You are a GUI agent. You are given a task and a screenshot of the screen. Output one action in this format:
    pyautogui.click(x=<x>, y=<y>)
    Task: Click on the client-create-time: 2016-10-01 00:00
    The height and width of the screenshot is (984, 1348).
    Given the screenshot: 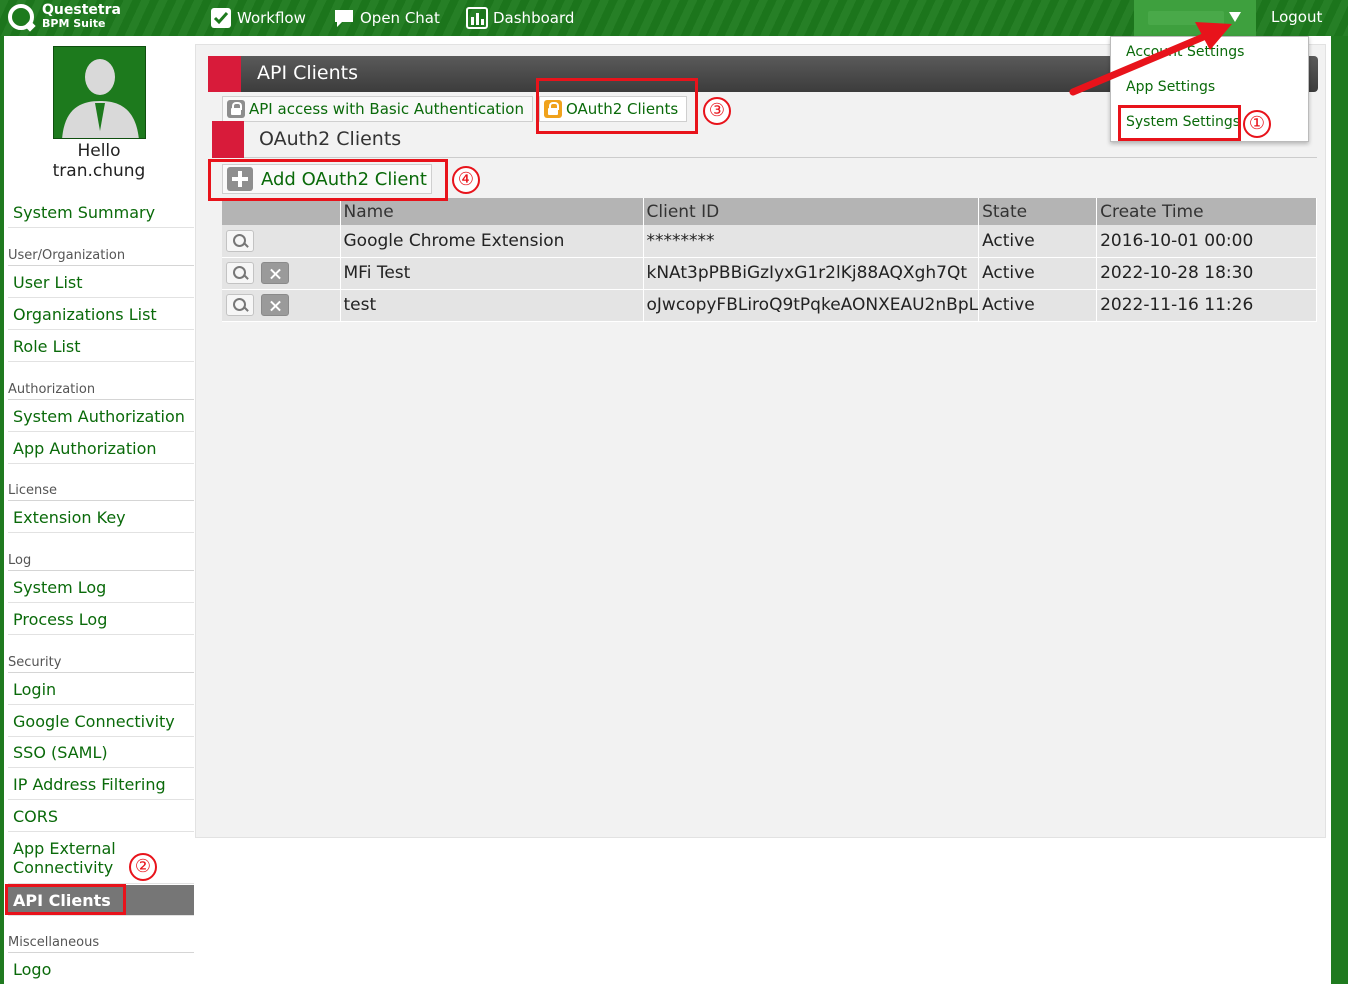 What is the action you would take?
    pyautogui.click(x=1206, y=241)
    